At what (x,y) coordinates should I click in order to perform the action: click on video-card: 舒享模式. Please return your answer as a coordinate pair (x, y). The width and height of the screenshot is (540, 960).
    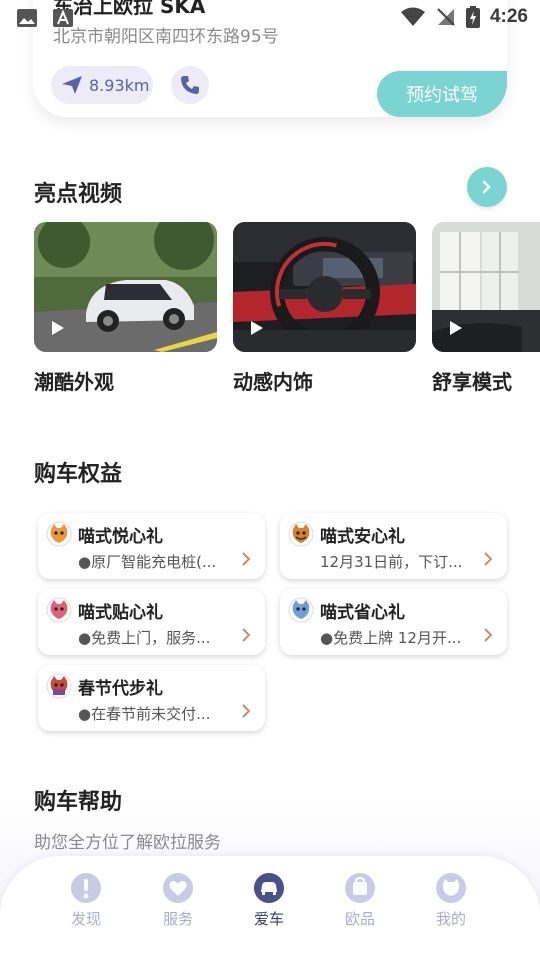
    Looking at the image, I should click on (486, 308).